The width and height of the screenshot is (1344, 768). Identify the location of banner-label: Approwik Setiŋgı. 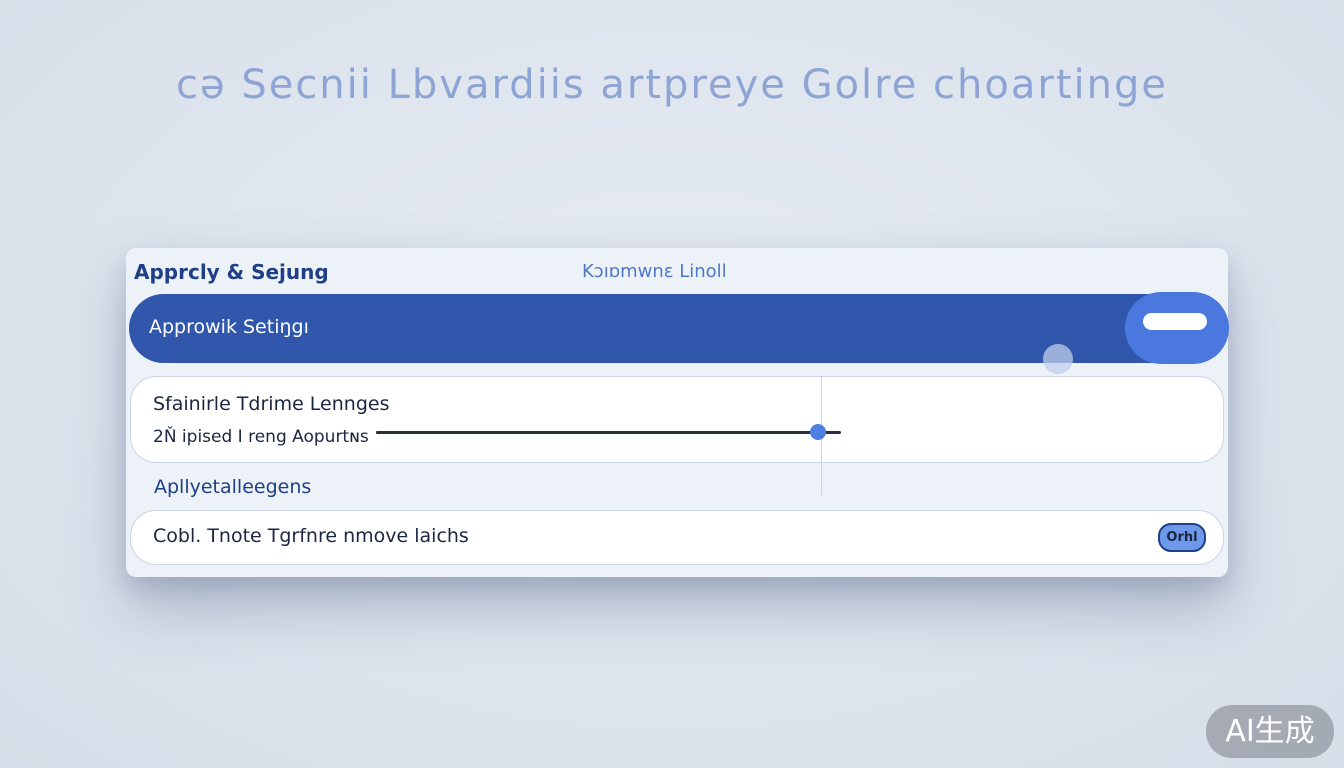
(229, 327).